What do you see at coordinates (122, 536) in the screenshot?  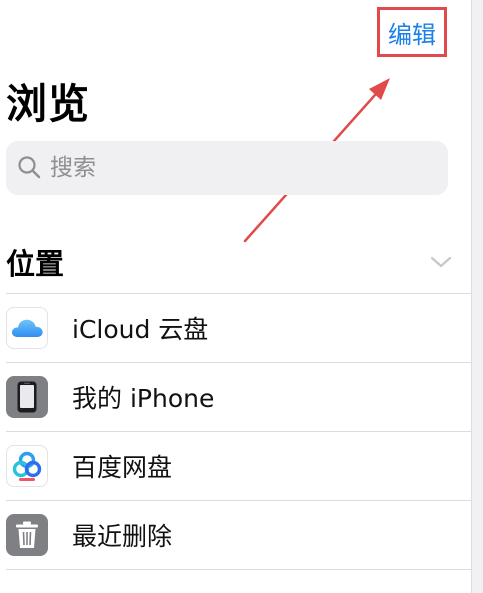 I see `list-item-label: 最近删除` at bounding box center [122, 536].